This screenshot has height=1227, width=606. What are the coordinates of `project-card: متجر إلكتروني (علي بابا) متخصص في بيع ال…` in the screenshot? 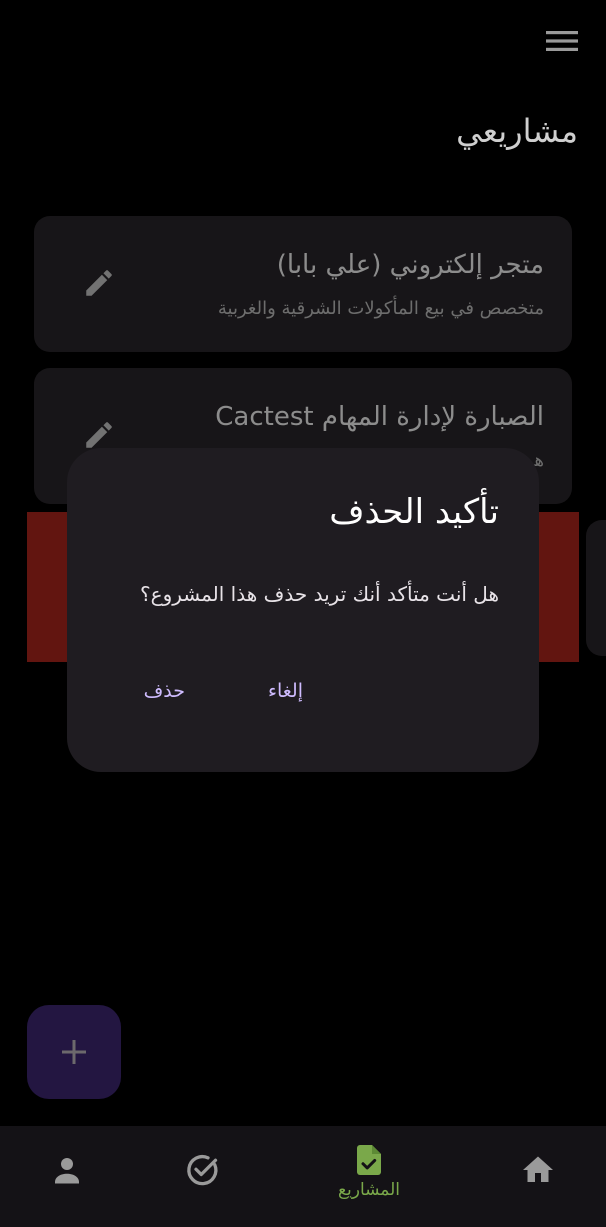 It's located at (303, 284).